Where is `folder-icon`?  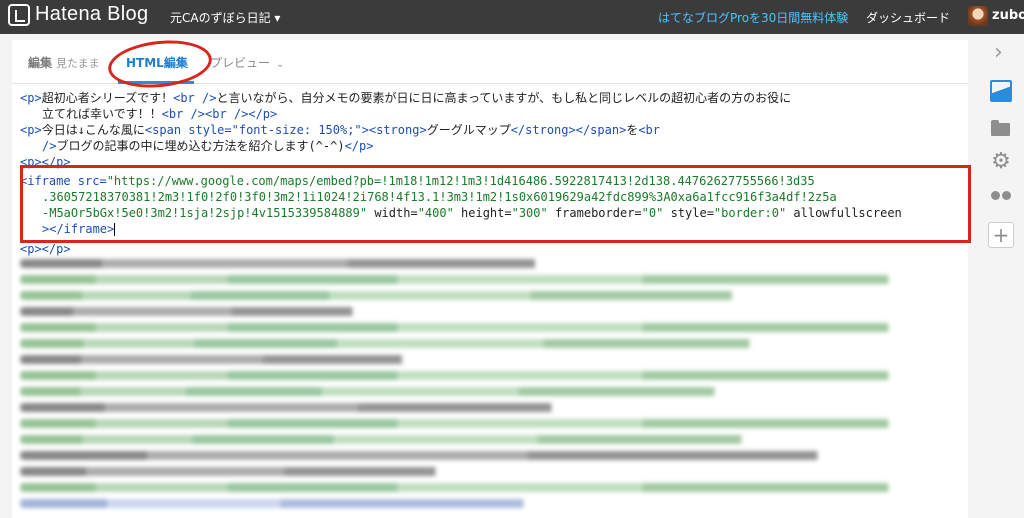
folder-icon is located at coordinates (1001, 128).